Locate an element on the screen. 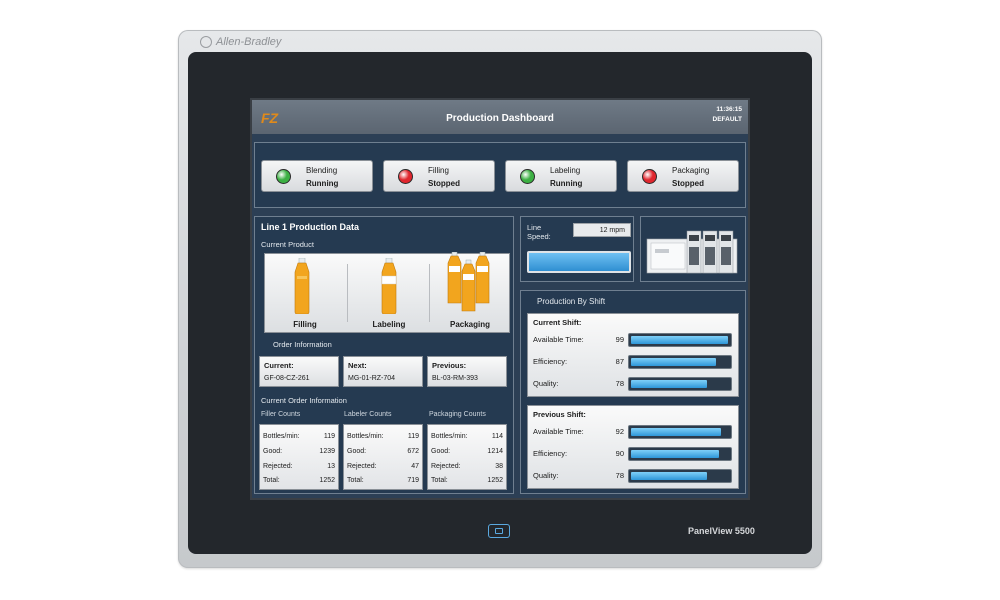 This screenshot has width=1000, height=600. order-value: MG-01-RZ-704 is located at coordinates (372, 378).